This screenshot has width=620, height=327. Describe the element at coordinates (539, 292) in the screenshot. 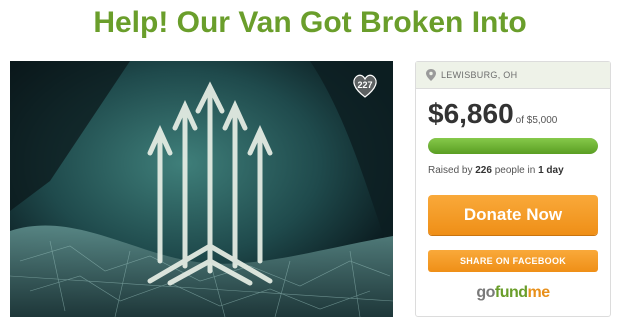

I see `logo-part-me: me` at that location.